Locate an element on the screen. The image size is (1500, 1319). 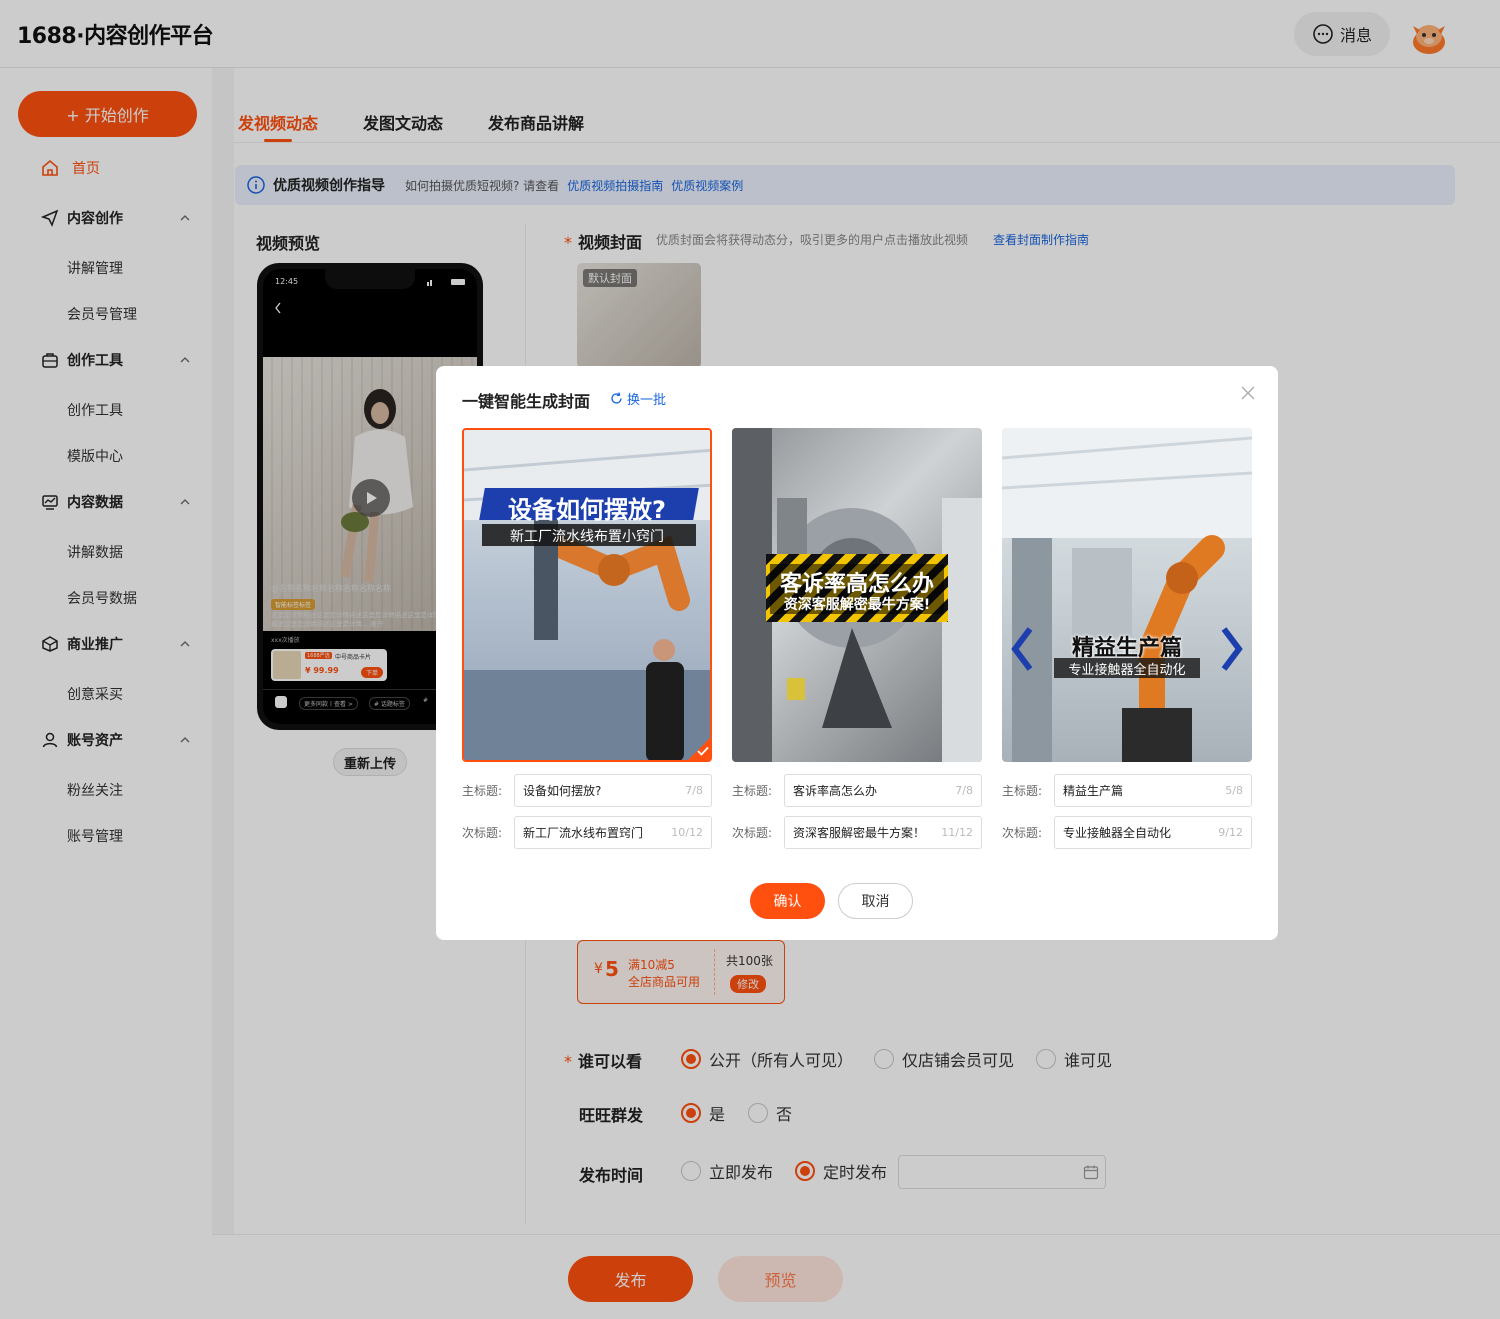
char-count: 11/12 is located at coordinates (957, 832).